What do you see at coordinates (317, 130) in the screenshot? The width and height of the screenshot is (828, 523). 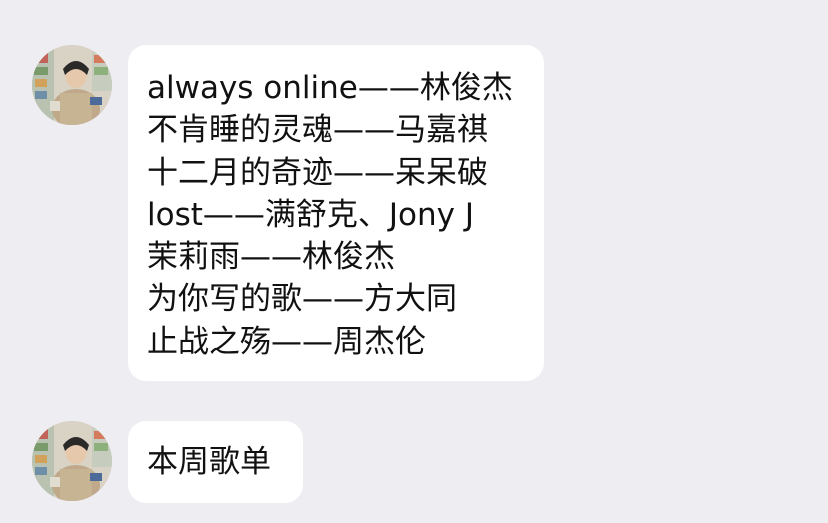 I see `song-line: 不肯睡的灵魂——马嘉祺` at bounding box center [317, 130].